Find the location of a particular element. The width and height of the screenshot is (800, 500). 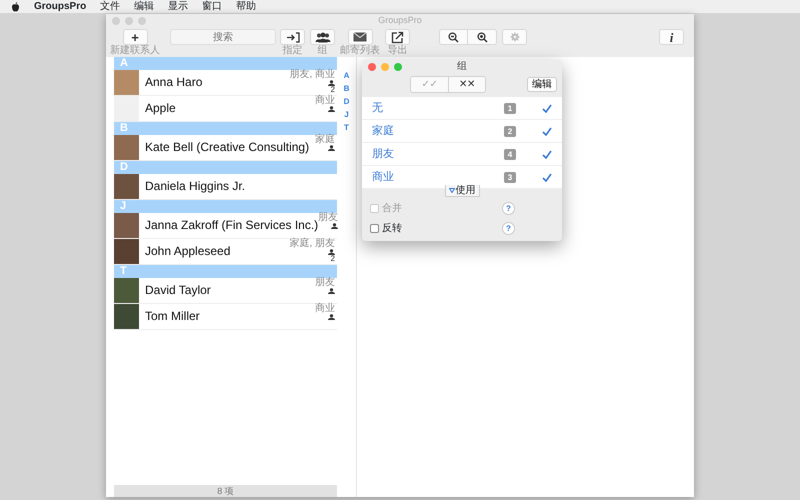

settings-icon is located at coordinates (515, 37).